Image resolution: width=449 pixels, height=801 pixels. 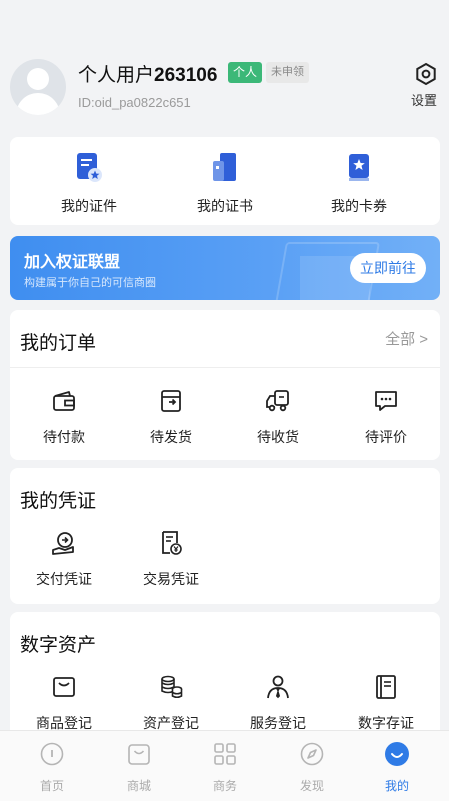 What do you see at coordinates (359, 167) in the screenshot?
I see `coupon-icon` at bounding box center [359, 167].